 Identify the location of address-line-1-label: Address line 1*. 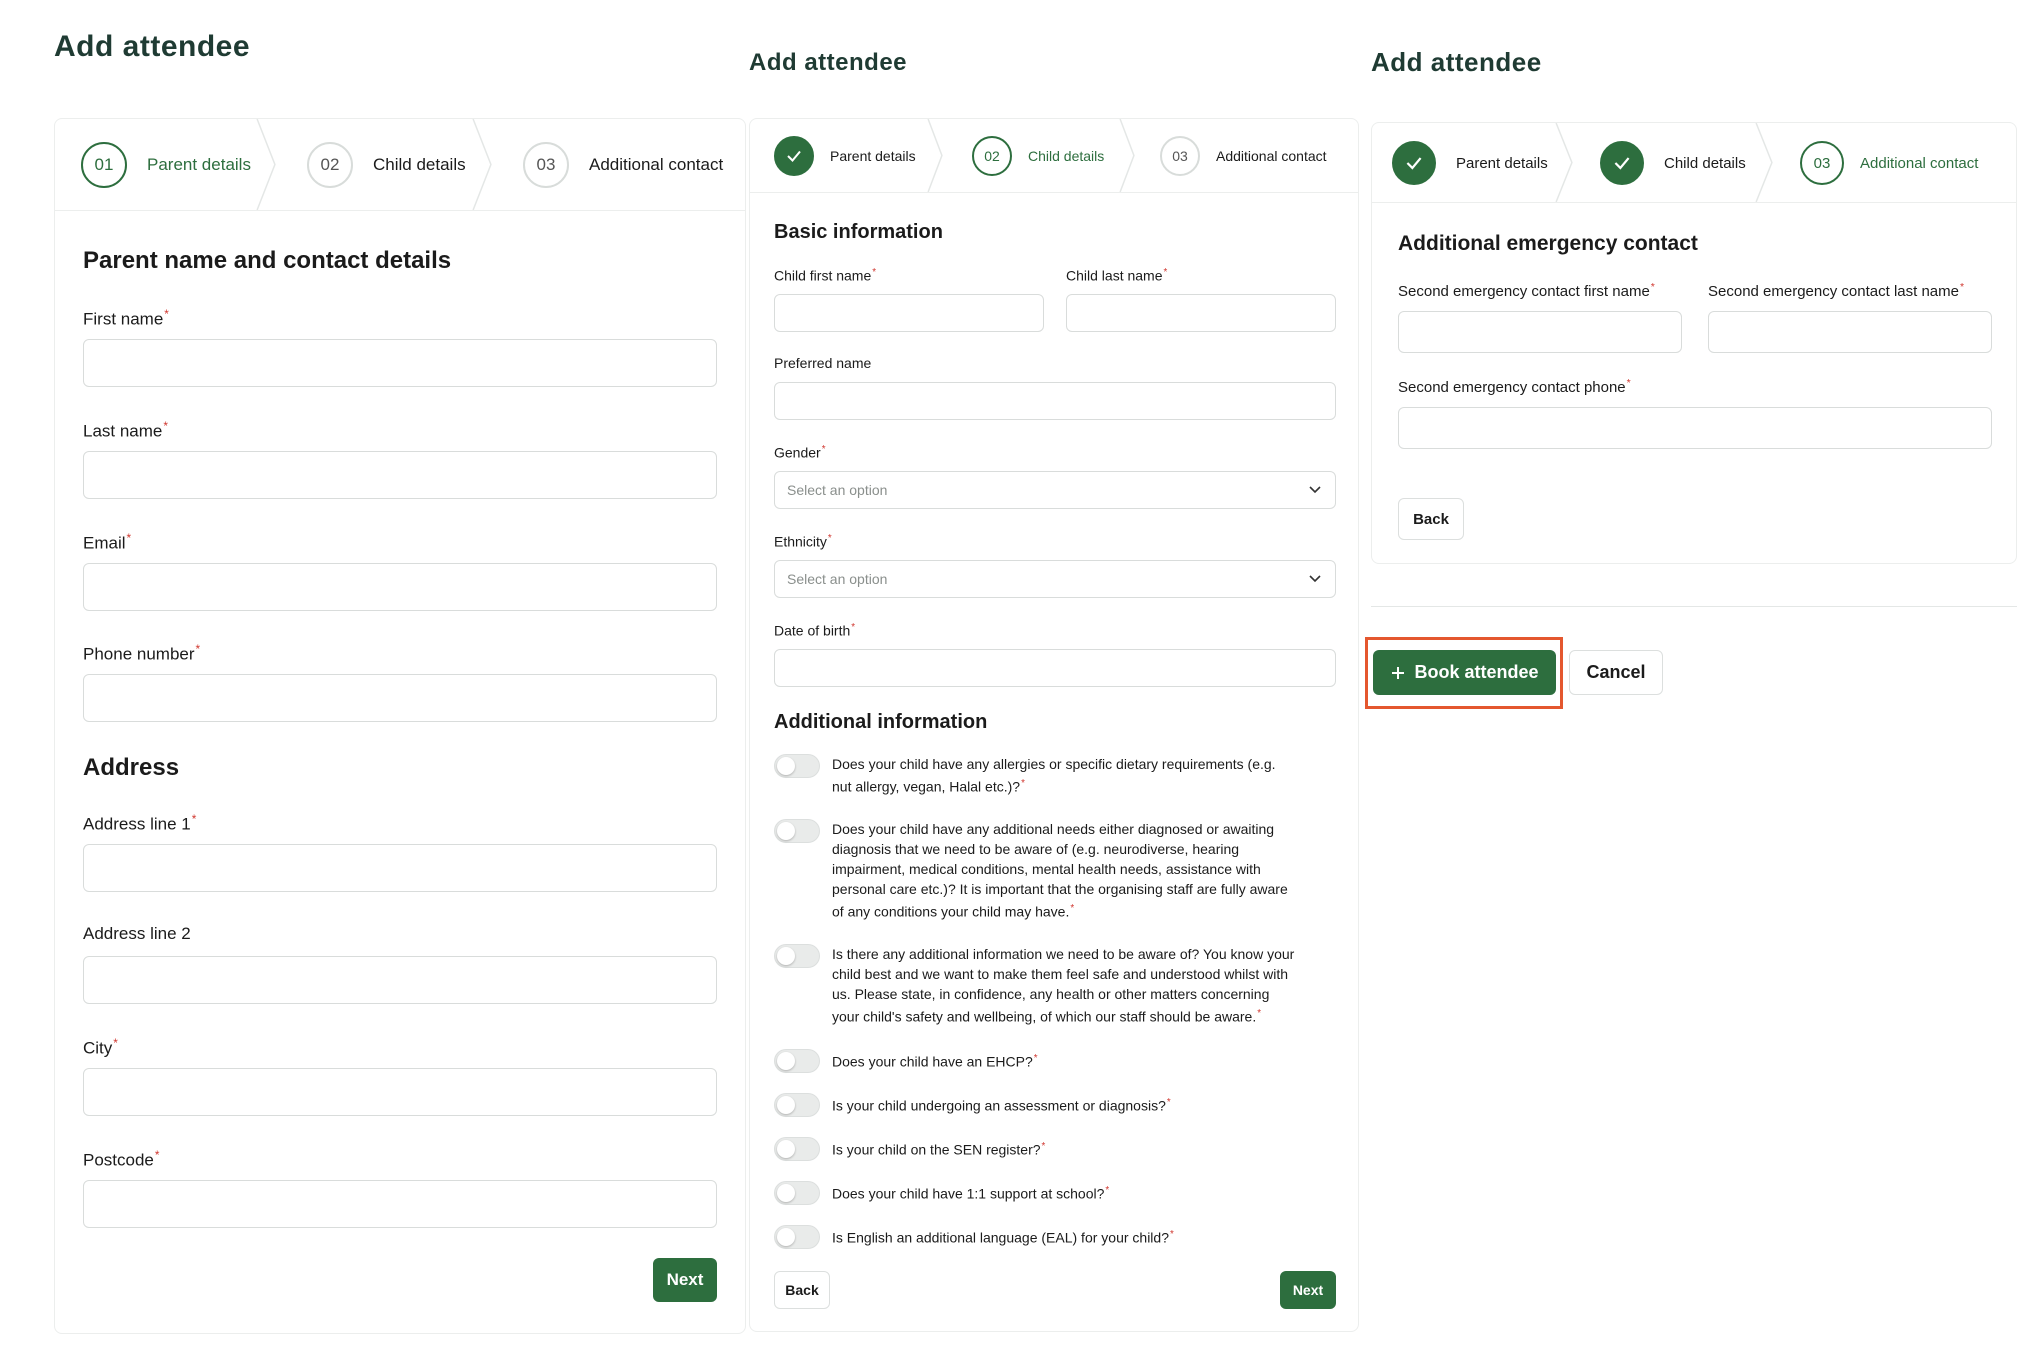
(140, 823).